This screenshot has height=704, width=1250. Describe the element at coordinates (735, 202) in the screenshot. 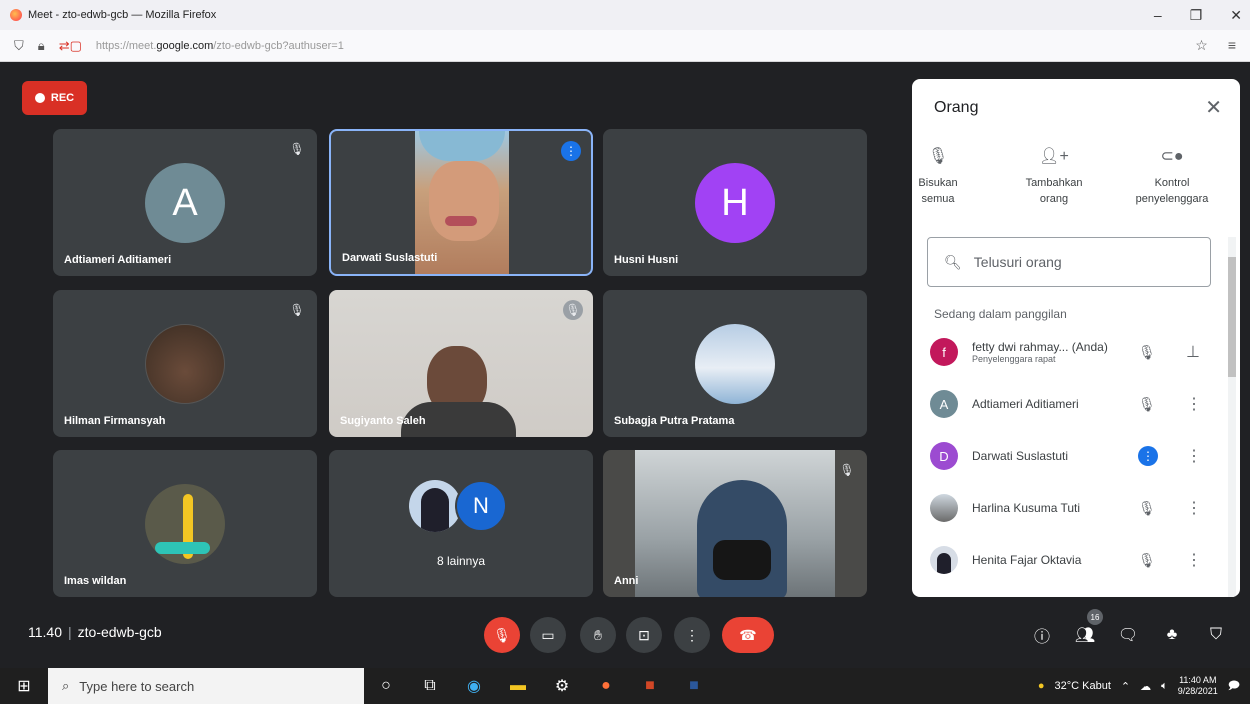

I see `participant-tile: H Husni Husni` at that location.